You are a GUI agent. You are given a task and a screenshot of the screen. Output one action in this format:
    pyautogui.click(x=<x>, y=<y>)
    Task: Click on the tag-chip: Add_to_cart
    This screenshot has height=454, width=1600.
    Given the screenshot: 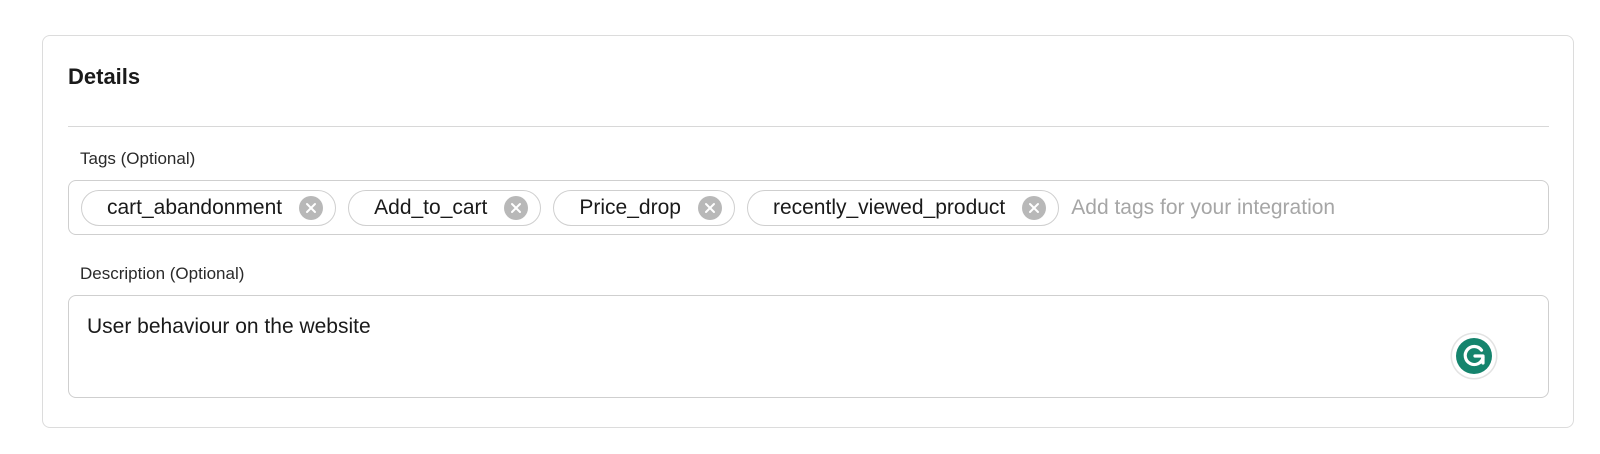 What is the action you would take?
    pyautogui.click(x=445, y=207)
    